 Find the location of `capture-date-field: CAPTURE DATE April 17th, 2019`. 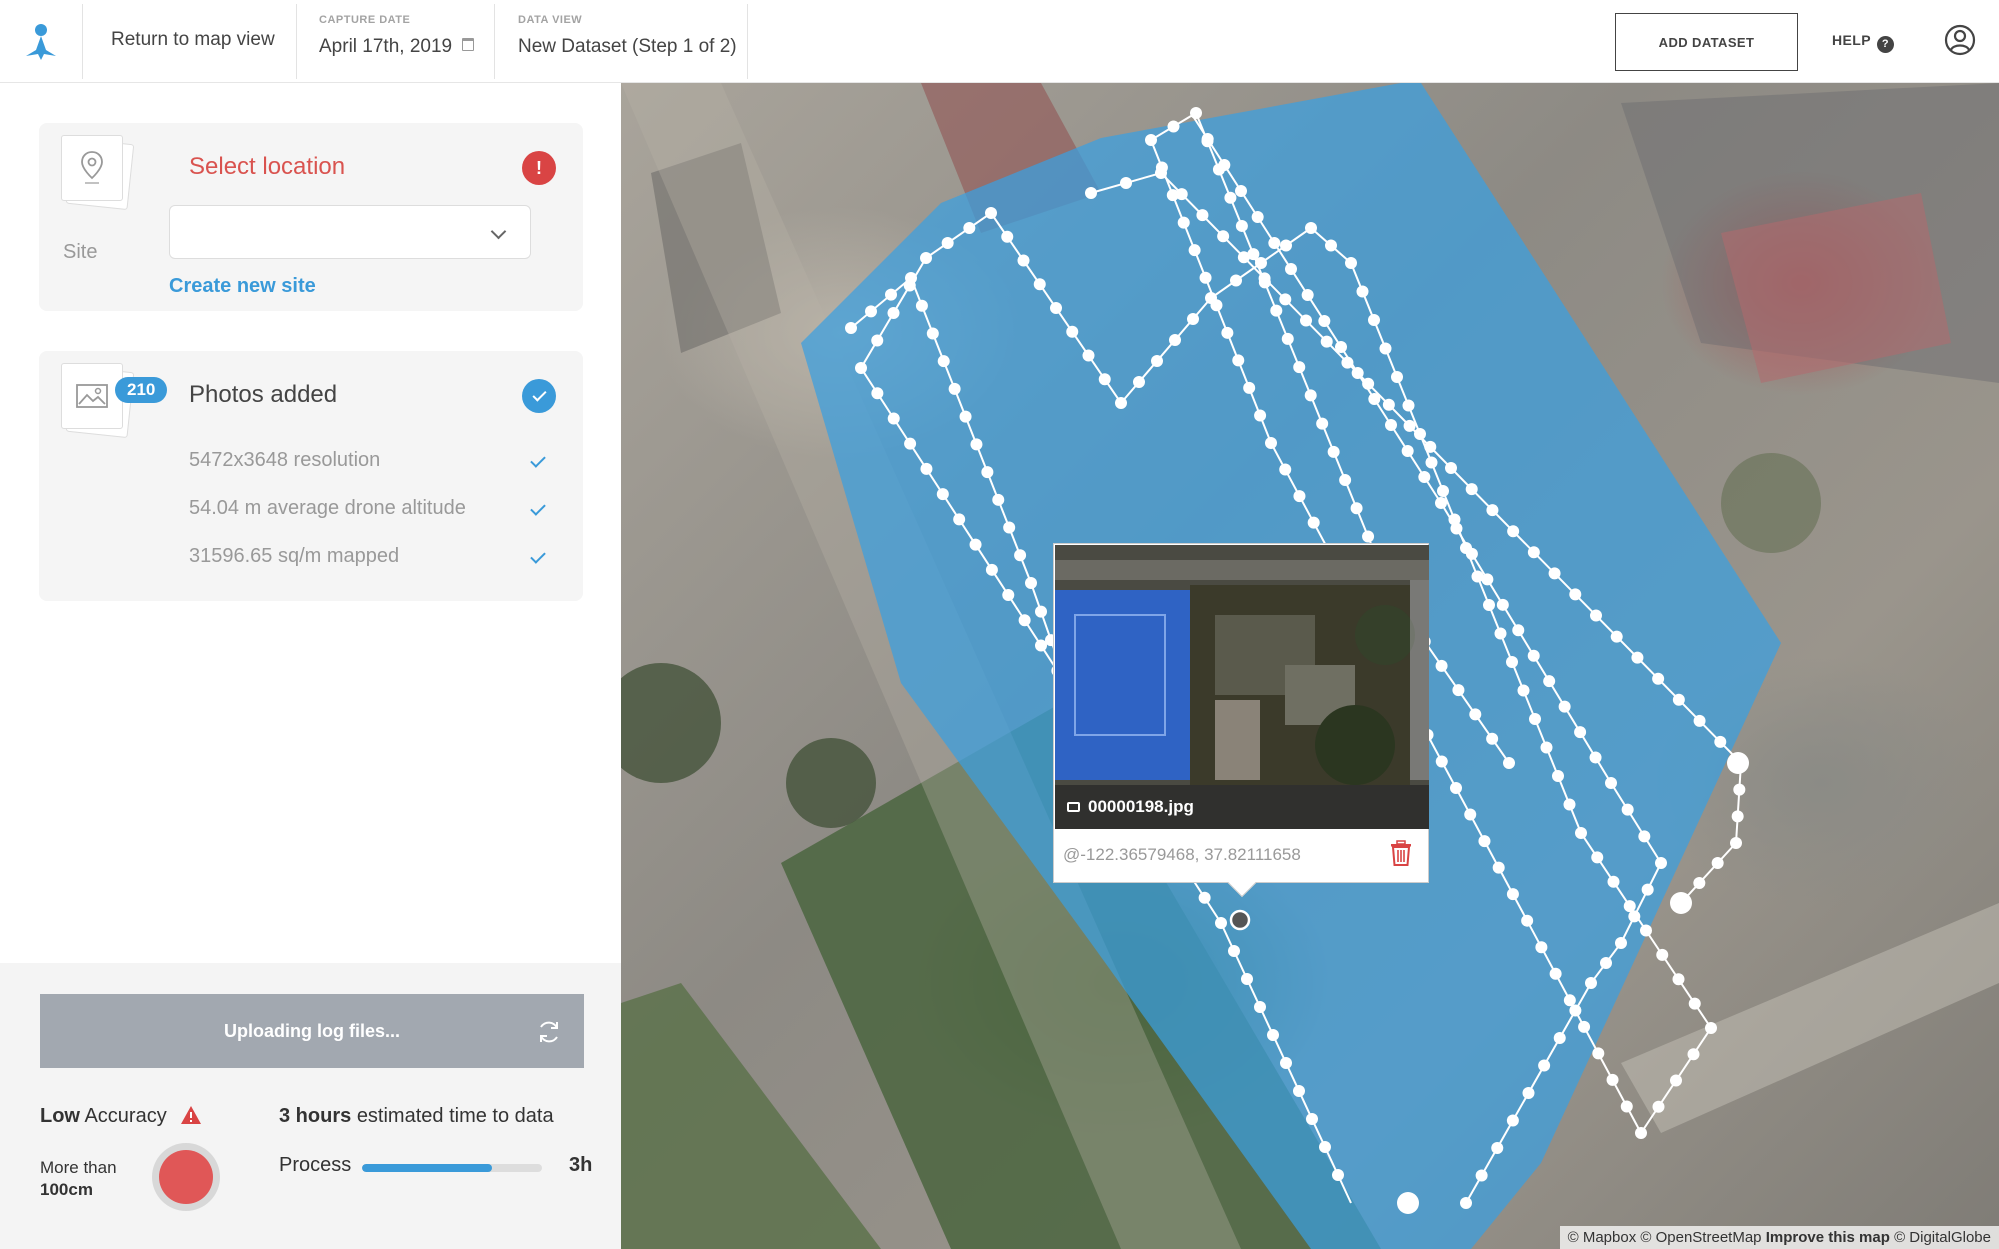

capture-date-field: CAPTURE DATE April 17th, 2019 is located at coordinates (397, 36).